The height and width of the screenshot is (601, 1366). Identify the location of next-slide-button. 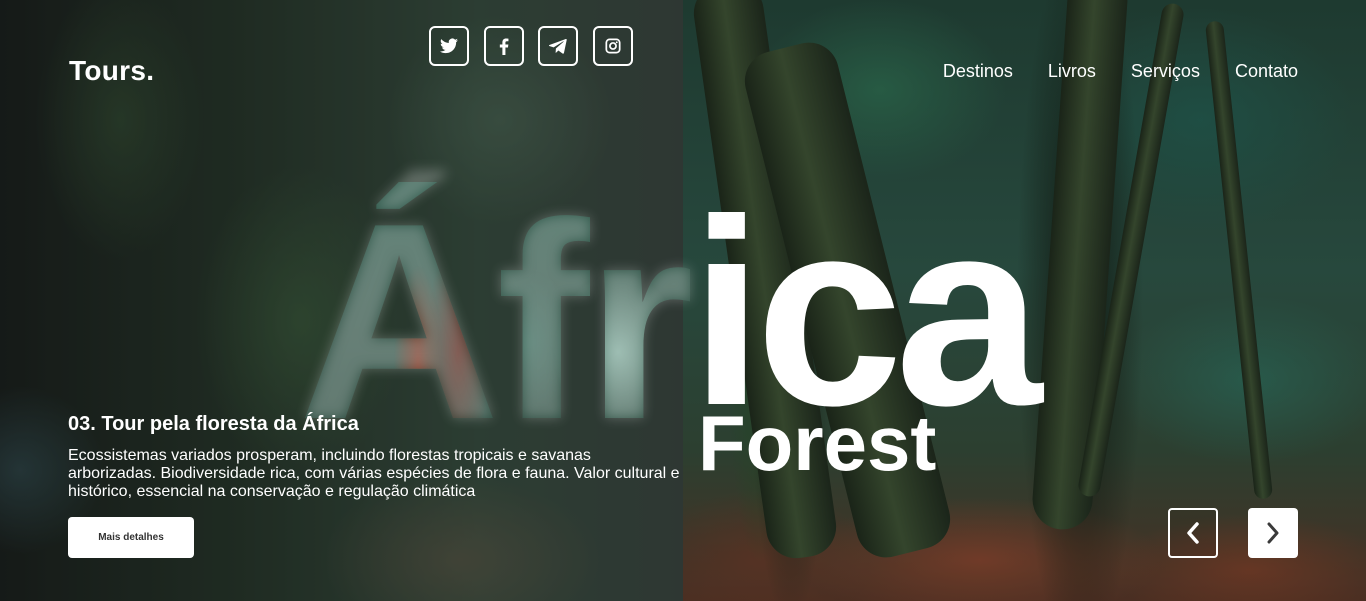
(1273, 533).